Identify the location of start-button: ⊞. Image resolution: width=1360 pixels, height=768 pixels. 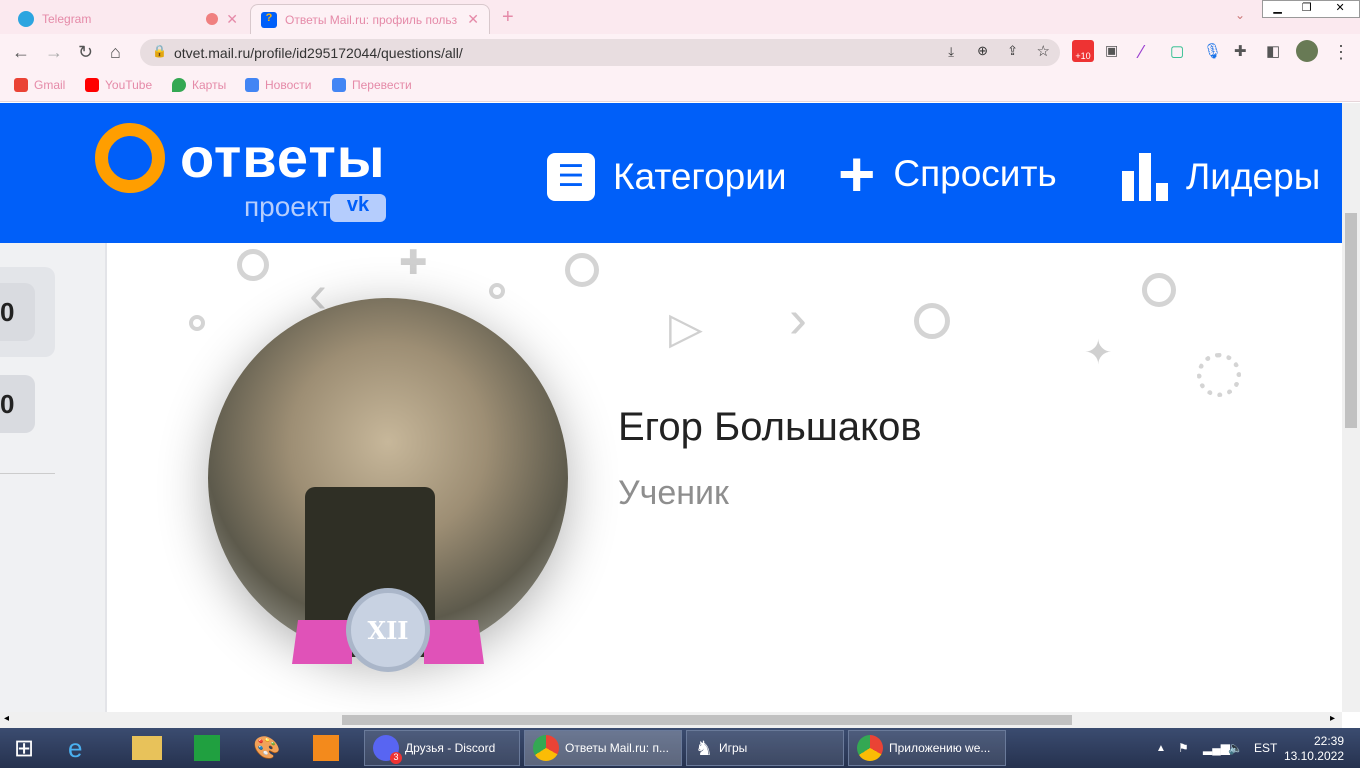
(24, 748).